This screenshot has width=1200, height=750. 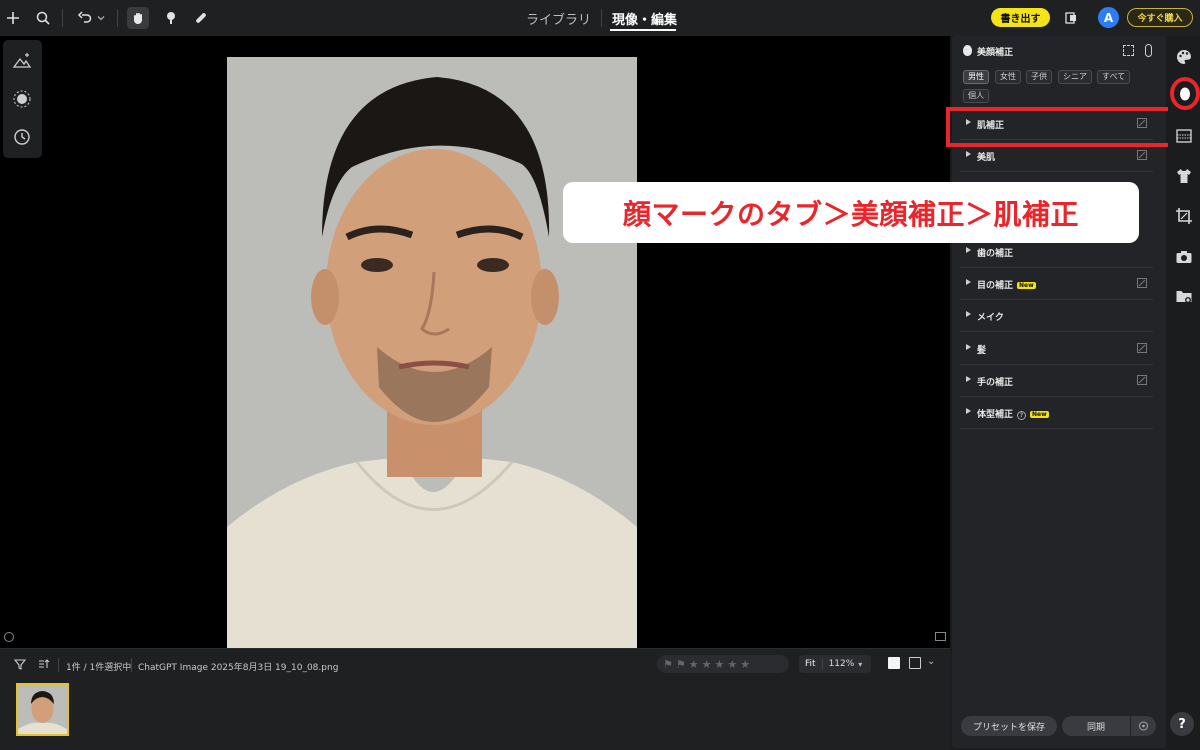 I want to click on help-button: ?, so click(x=1182, y=724).